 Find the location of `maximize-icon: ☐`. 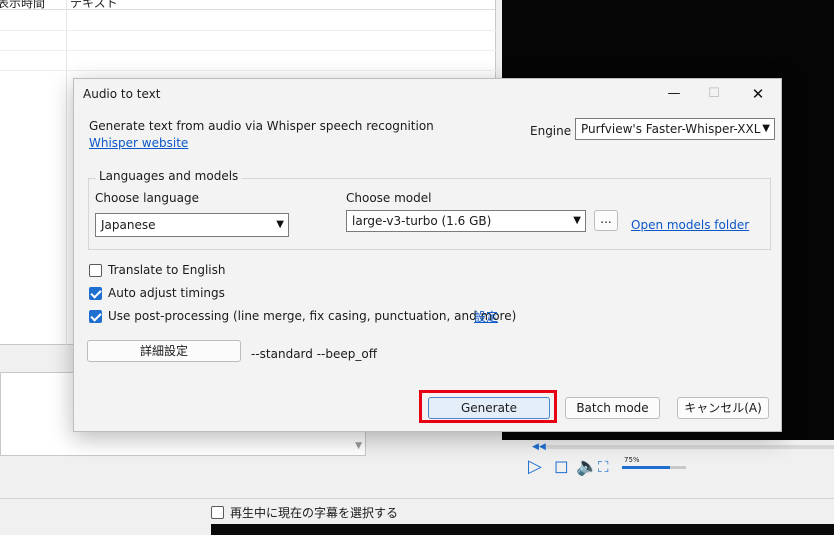

maximize-icon: ☐ is located at coordinates (714, 94).